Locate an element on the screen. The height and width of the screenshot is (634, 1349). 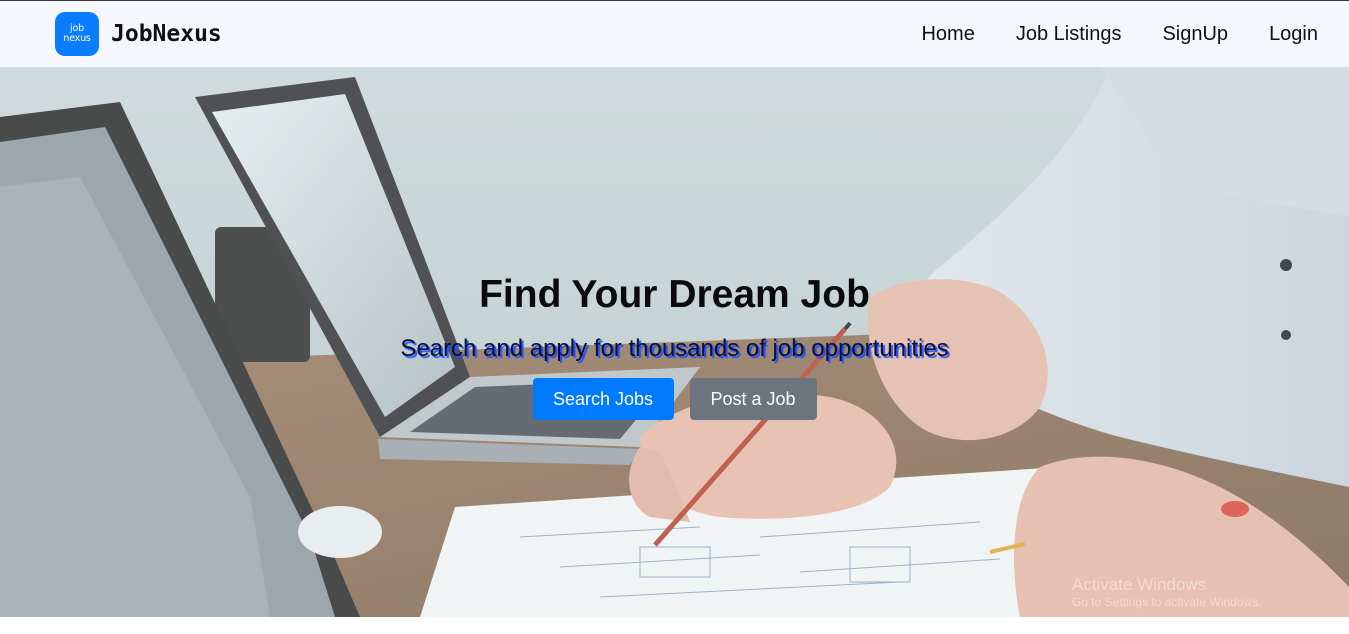
nav-link-job-listings: Job Listings is located at coordinates (1069, 34).